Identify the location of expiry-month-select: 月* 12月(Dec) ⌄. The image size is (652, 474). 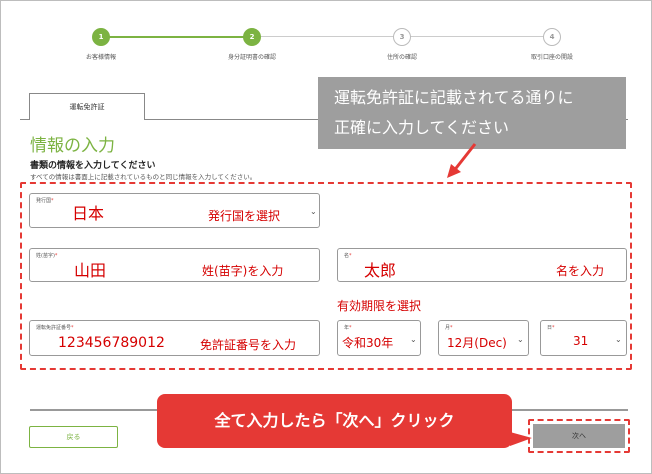
(483, 338).